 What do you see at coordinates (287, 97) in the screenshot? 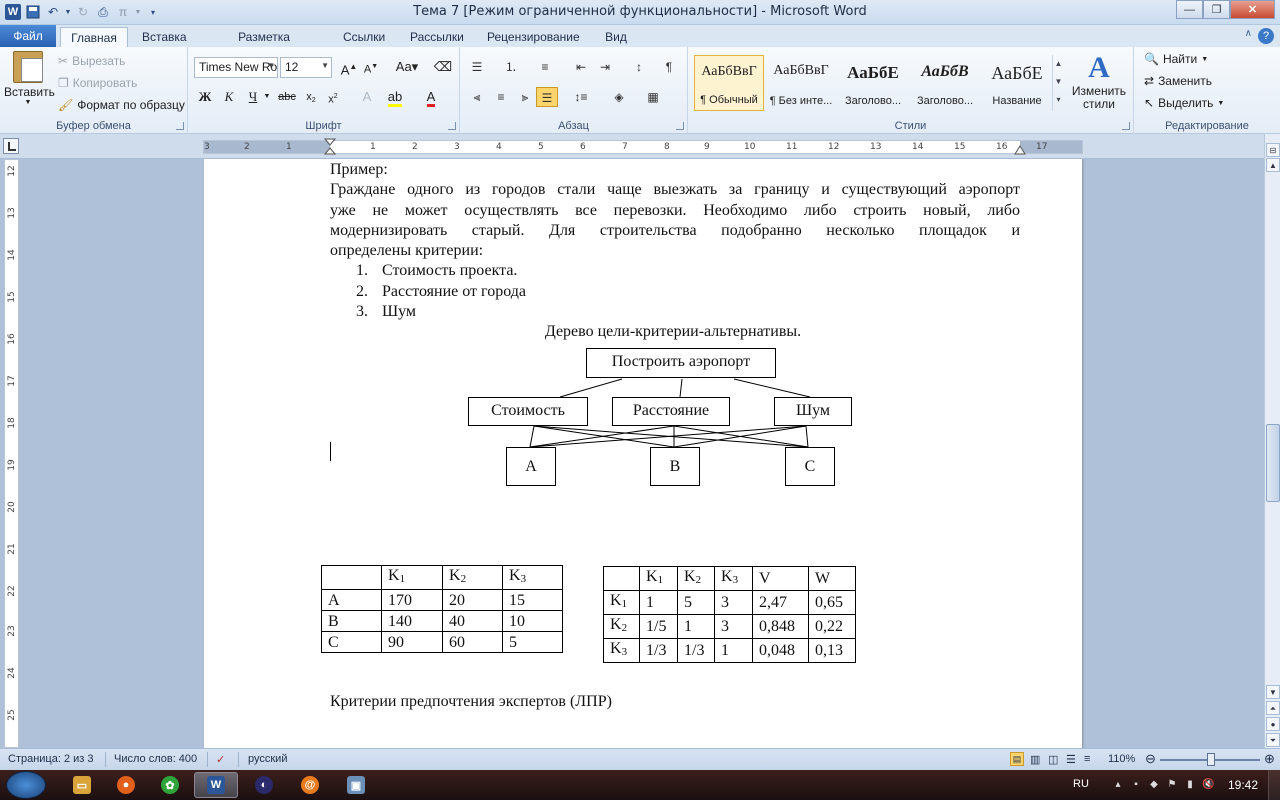
I see `strikethrough-icon: abc` at bounding box center [287, 97].